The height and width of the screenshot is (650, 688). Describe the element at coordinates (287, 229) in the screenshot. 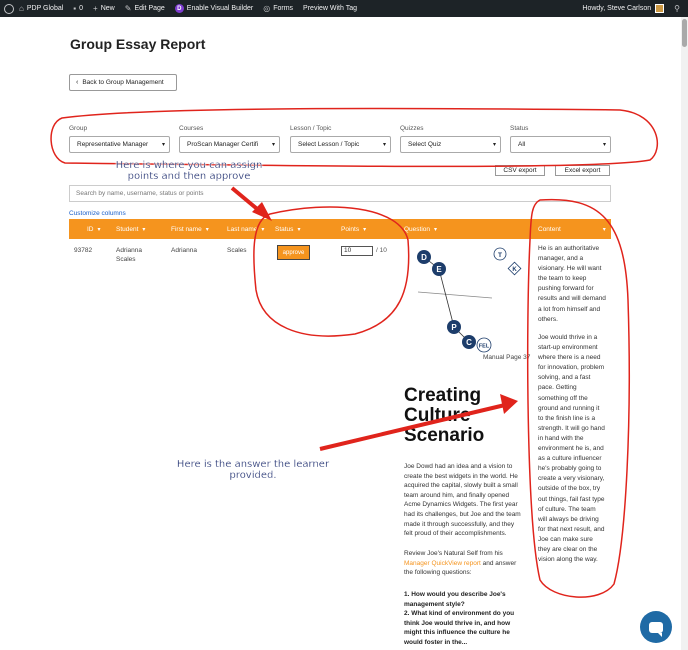

I see `column-header-status: Status ▾` at that location.